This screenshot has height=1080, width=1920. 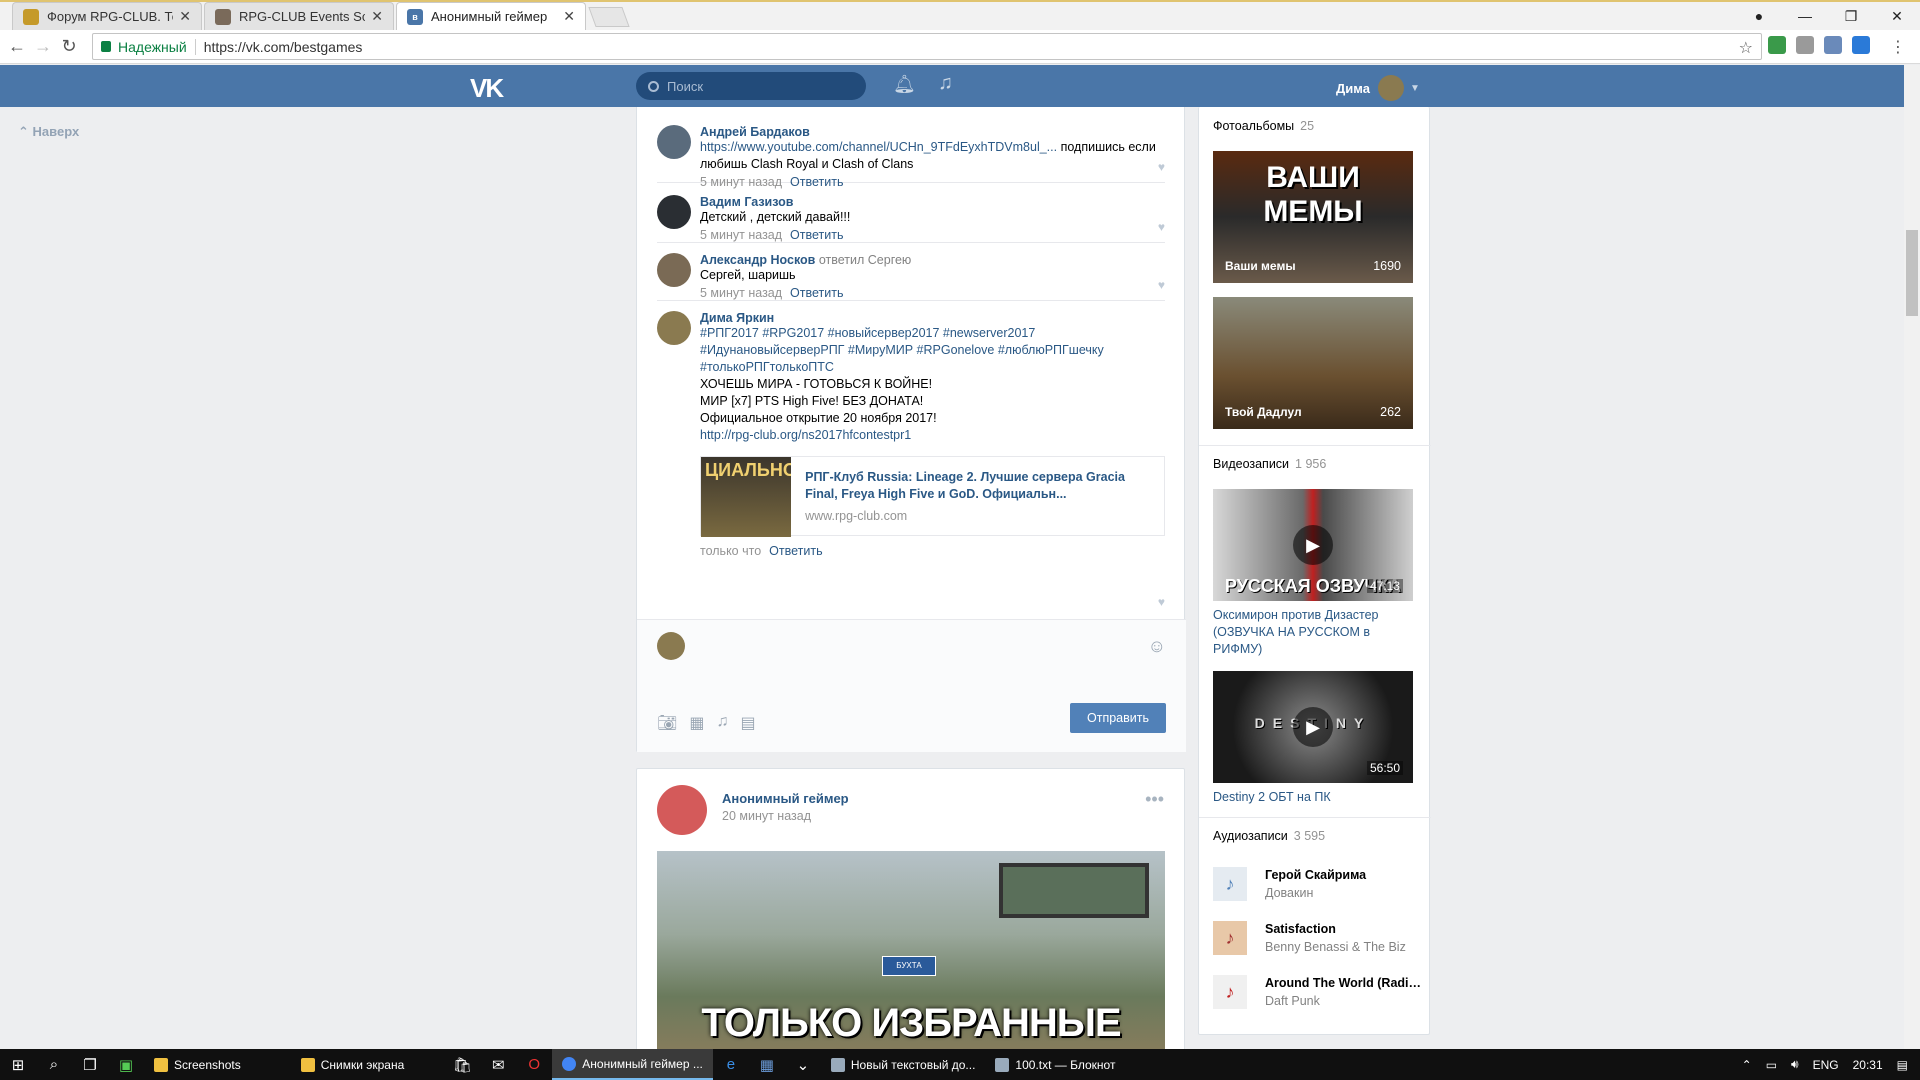 What do you see at coordinates (1118, 718) in the screenshot?
I see `send-button: Отправить` at bounding box center [1118, 718].